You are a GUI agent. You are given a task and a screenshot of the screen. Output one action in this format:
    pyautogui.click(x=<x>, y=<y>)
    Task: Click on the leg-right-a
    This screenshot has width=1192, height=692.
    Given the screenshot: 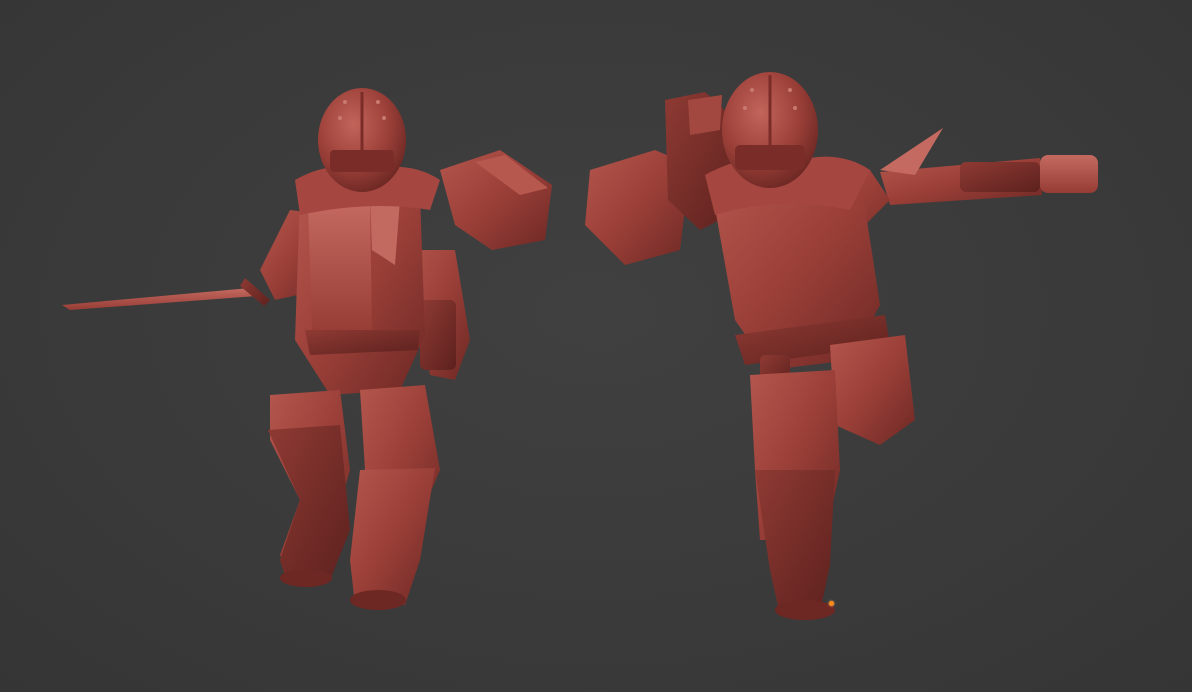 What is the action you would take?
    pyautogui.click(x=872, y=390)
    